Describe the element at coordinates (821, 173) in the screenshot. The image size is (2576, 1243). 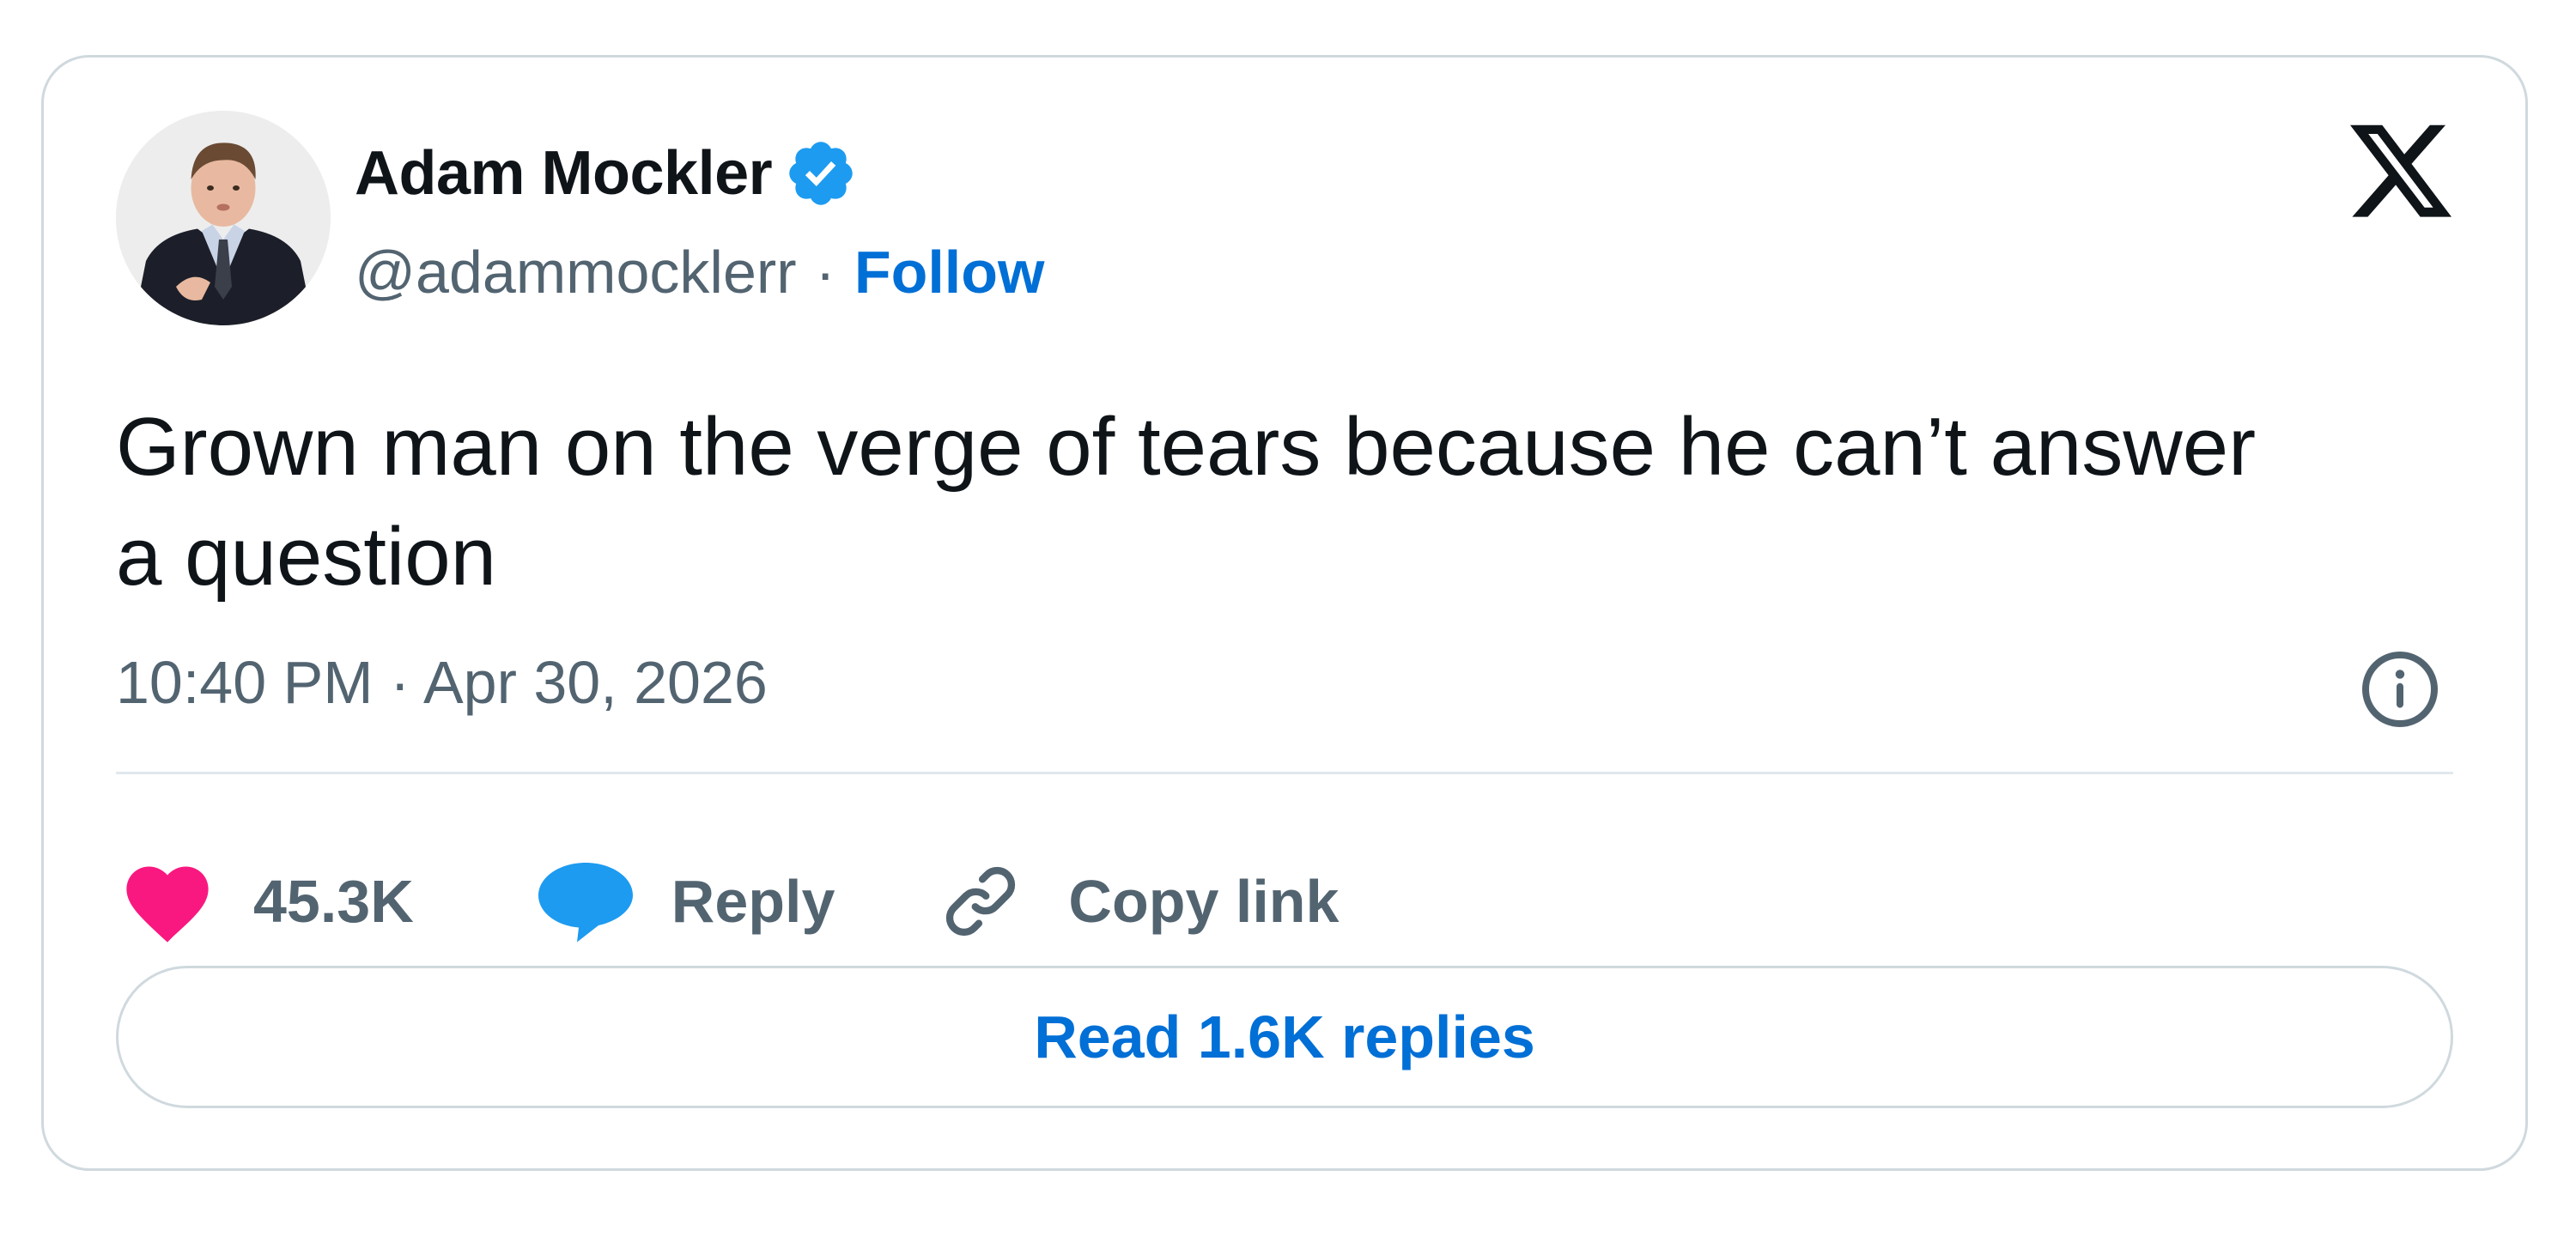
I see `verified-badge-icon` at that location.